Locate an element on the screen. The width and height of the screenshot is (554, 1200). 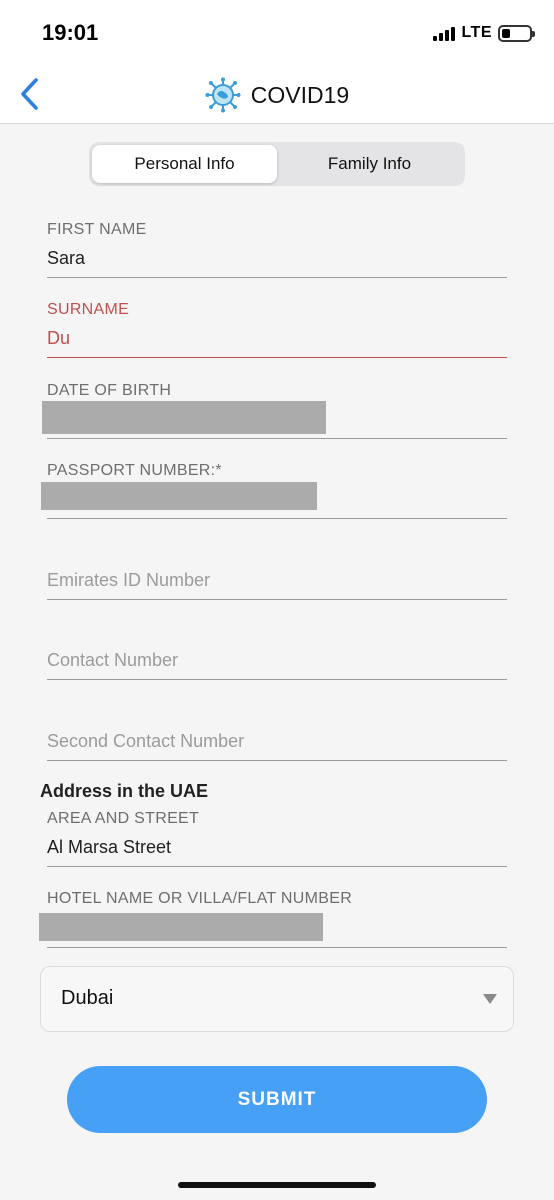
hotel-villa-label: HOTEL NAME OR VILLA/FLAT NUMBER is located at coordinates (200, 898).